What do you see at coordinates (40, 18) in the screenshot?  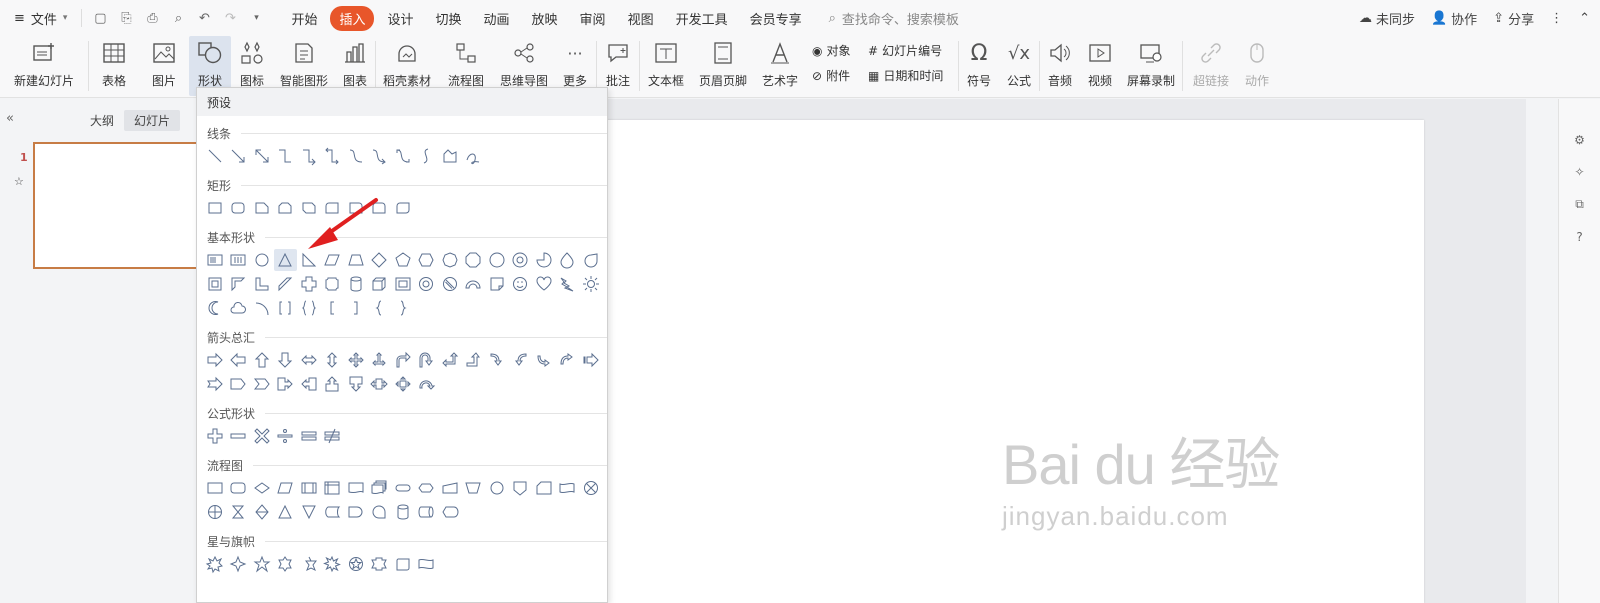 I see `file-menu: ≡ 文件 ▾` at bounding box center [40, 18].